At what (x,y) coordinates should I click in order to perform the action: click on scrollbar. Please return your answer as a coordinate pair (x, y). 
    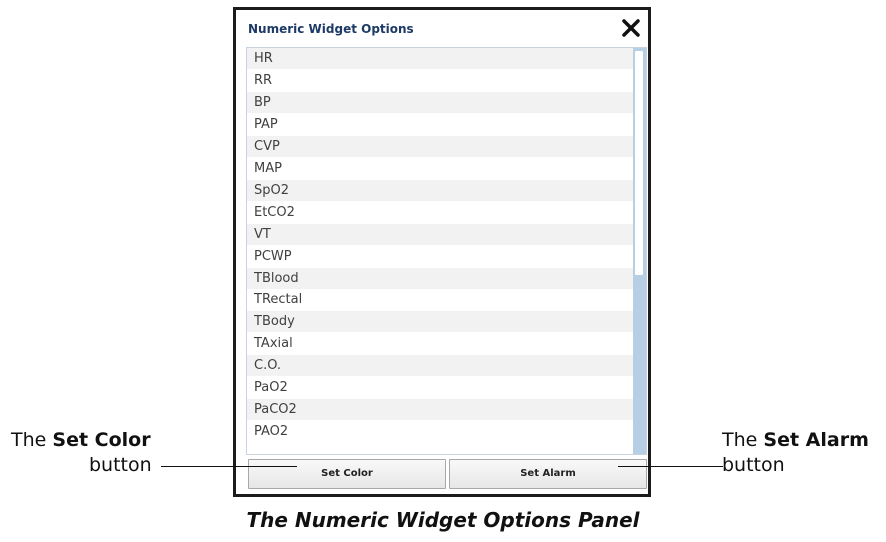
    Looking at the image, I should click on (639, 251).